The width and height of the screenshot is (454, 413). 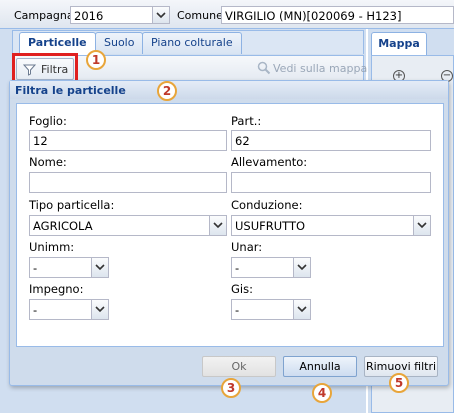 I want to click on unar-trigger, so click(x=301, y=267).